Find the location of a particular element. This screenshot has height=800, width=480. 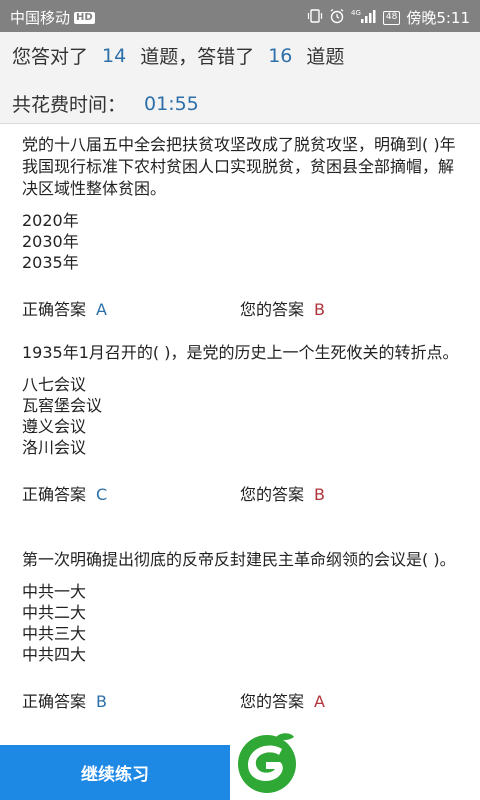

question-text: 1935年1月召开的( )，是党的历史上一个生死攸关的转折点。 is located at coordinates (240, 352).